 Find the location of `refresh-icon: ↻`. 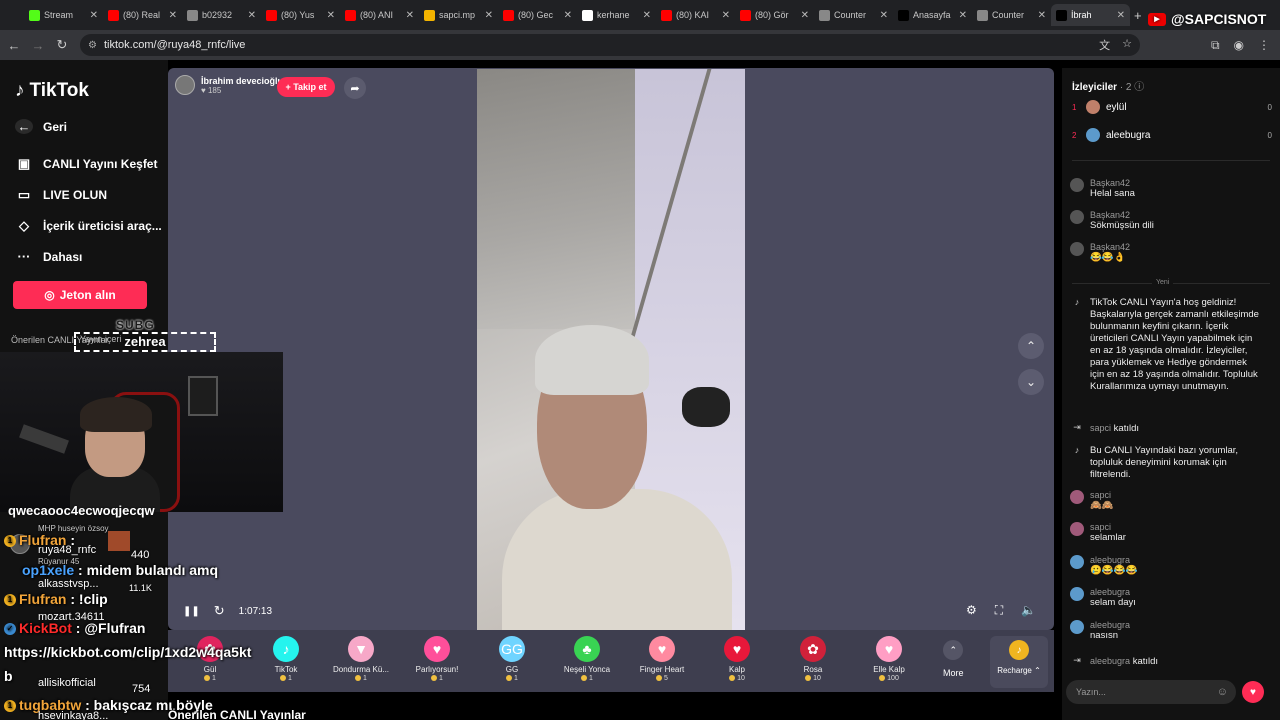

refresh-icon: ↻ is located at coordinates (219, 611).